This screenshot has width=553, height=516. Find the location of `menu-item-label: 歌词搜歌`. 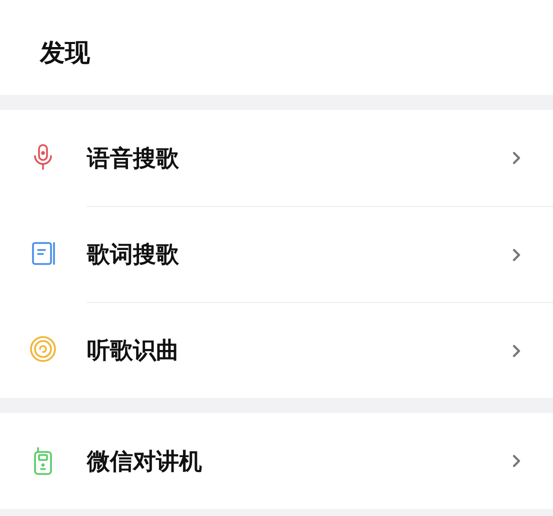

menu-item-label: 歌词搜歌 is located at coordinates (133, 255).